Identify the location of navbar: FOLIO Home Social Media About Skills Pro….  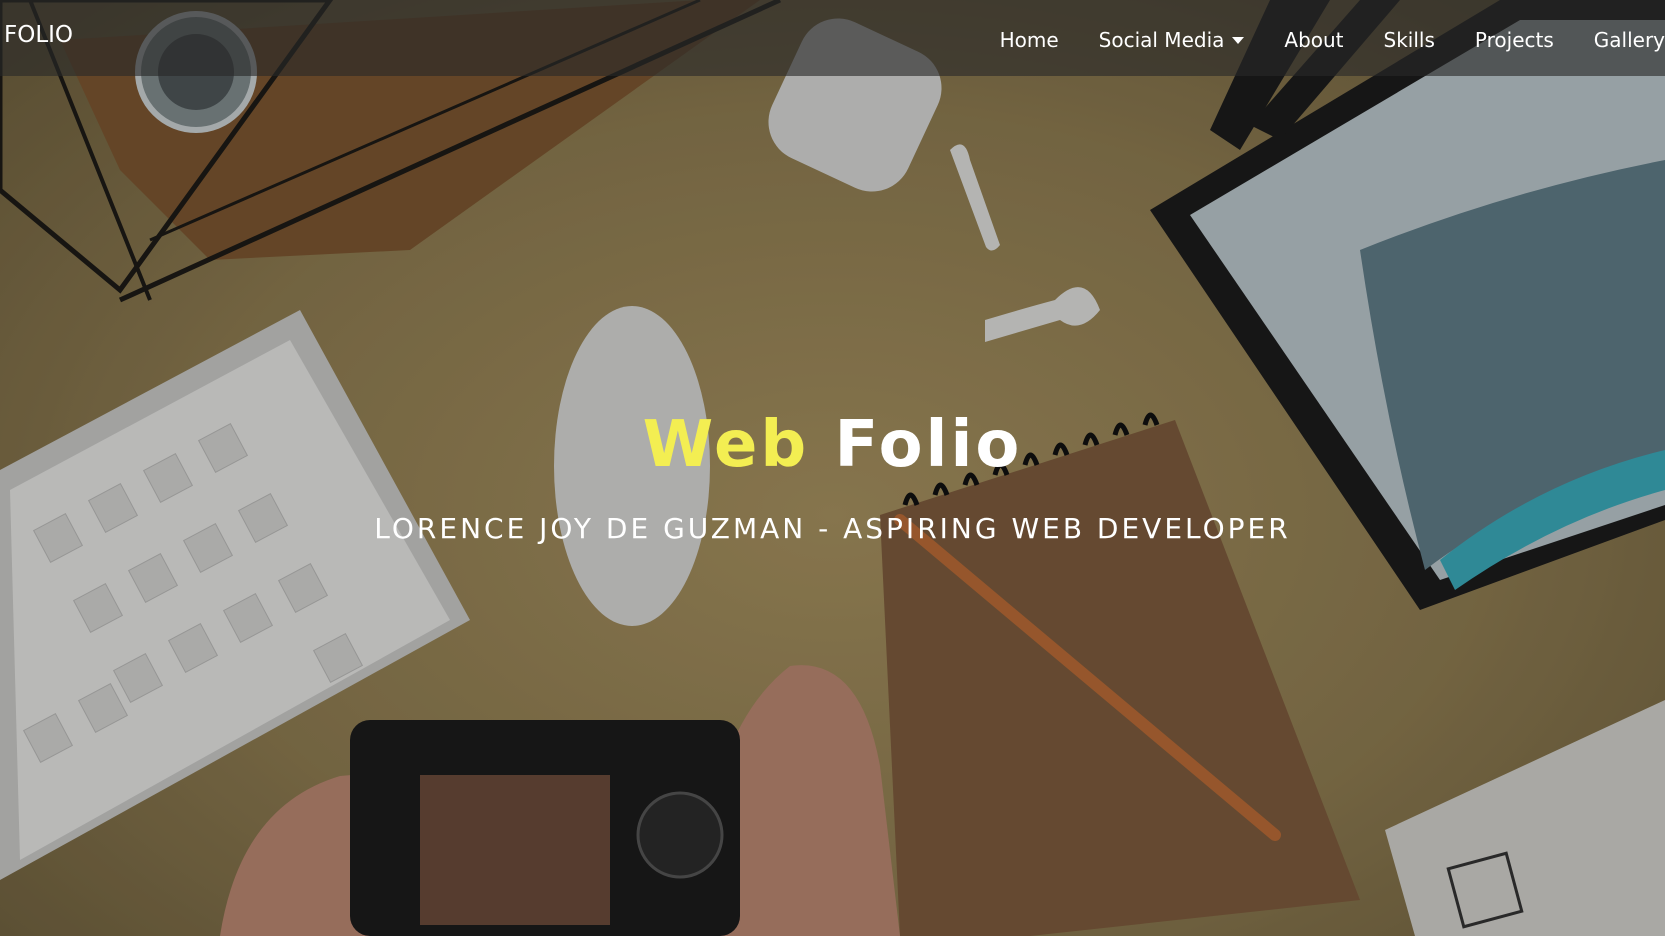
(832, 38).